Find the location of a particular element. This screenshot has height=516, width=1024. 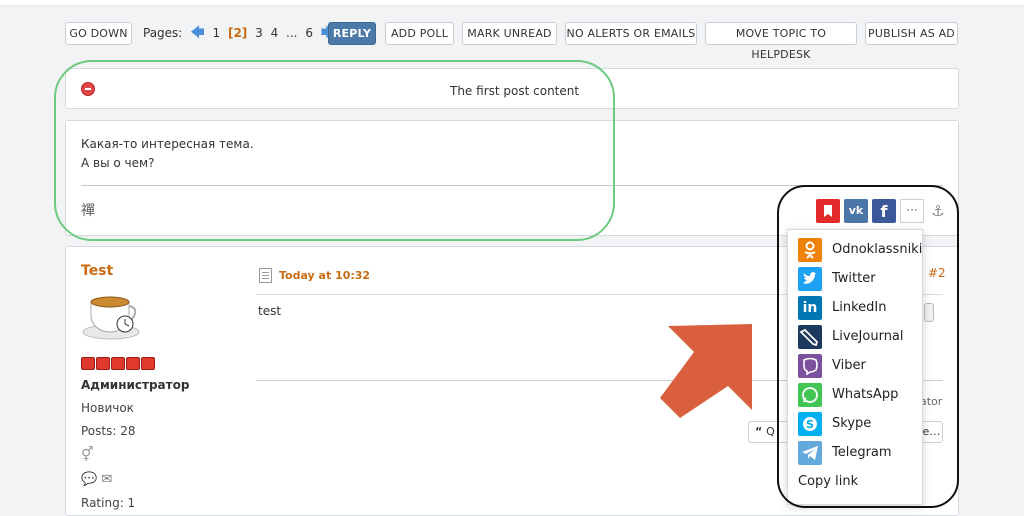

share-odnoklassniki: Odnoklassniki is located at coordinates (860, 250).